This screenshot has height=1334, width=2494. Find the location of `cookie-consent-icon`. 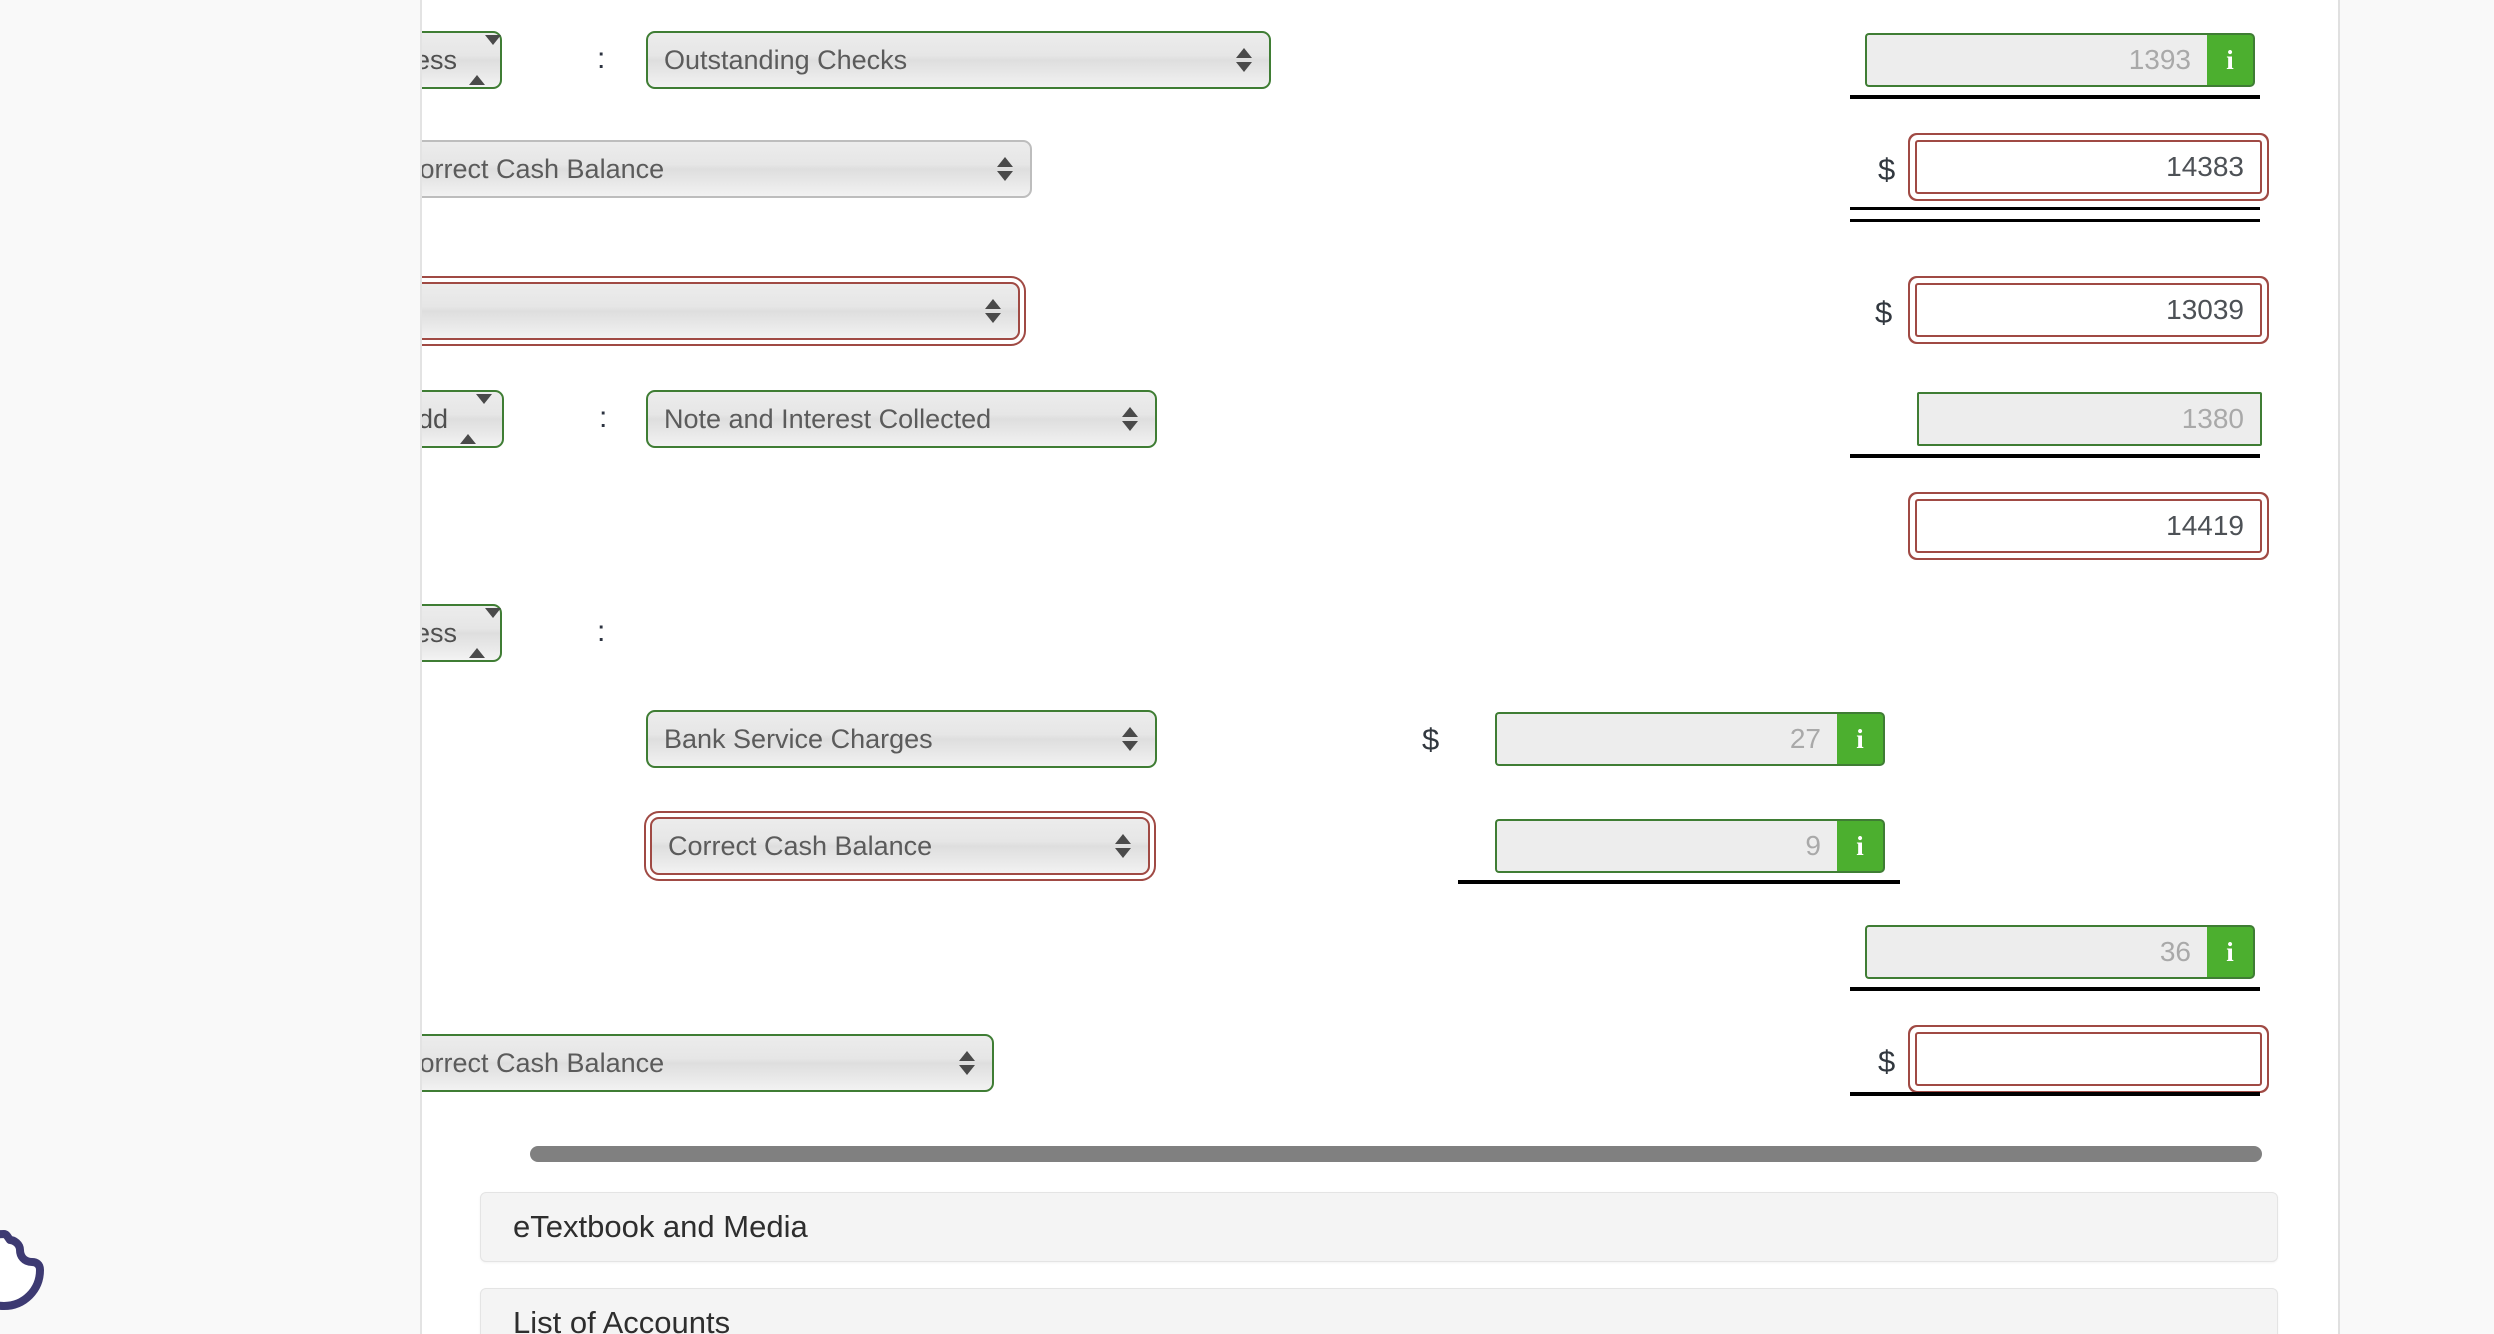

cookie-consent-icon is located at coordinates (23, 1270).